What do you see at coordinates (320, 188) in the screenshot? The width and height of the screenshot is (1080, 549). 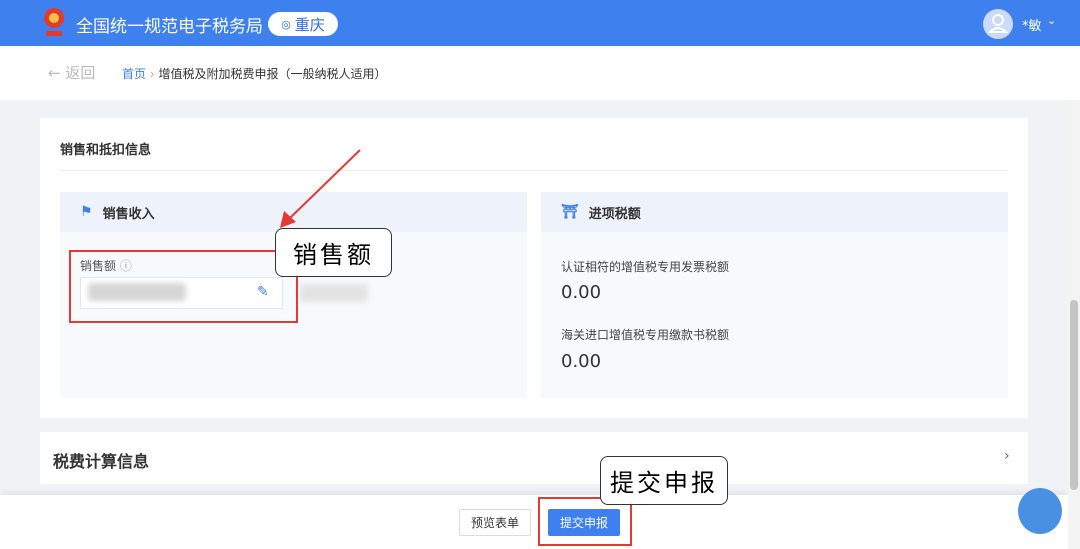 I see `annotation-arrow` at bounding box center [320, 188].